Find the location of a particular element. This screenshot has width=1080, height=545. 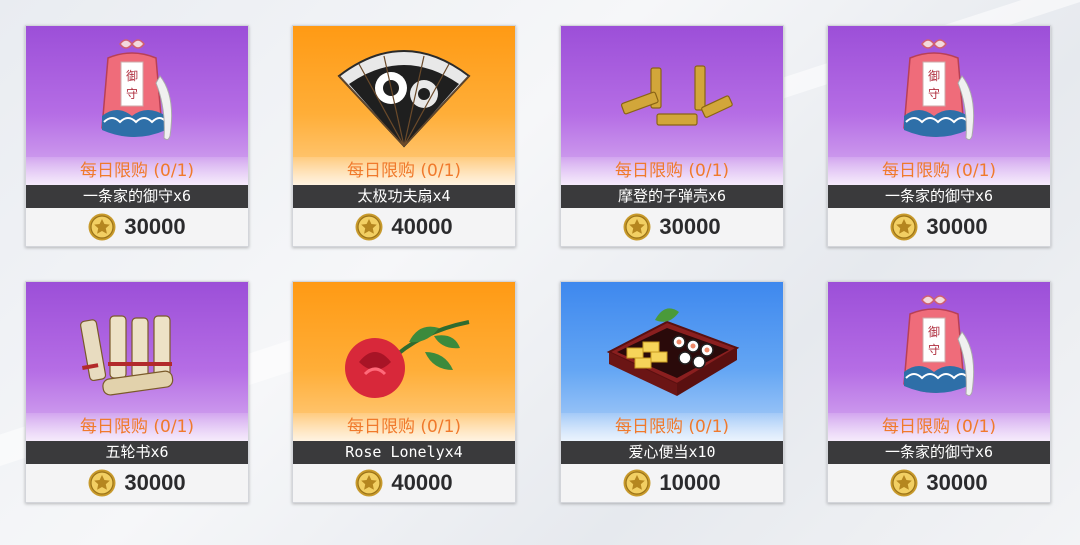

item-name: 五轮书x6 is located at coordinates (137, 452).